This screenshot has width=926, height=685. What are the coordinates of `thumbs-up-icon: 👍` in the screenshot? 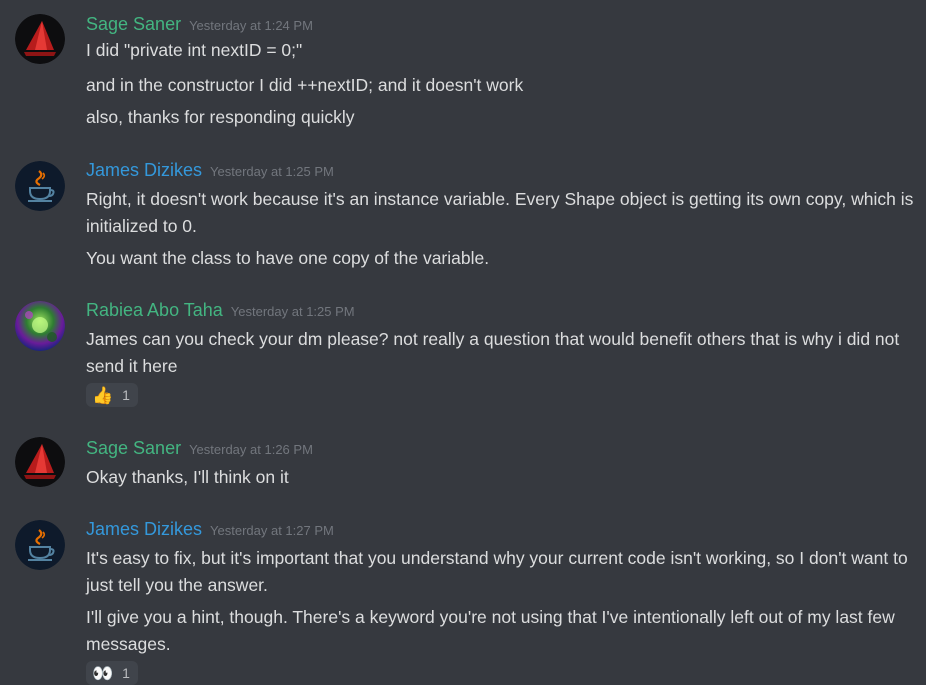 It's located at (103, 395).